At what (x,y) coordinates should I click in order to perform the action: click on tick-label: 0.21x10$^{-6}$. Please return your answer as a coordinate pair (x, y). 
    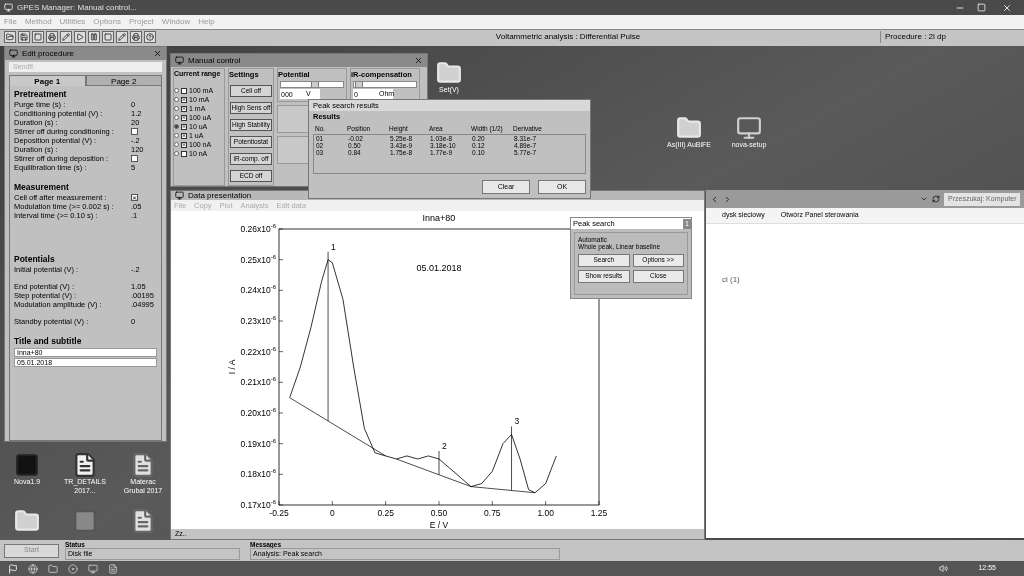
    Looking at the image, I should click on (258, 382).